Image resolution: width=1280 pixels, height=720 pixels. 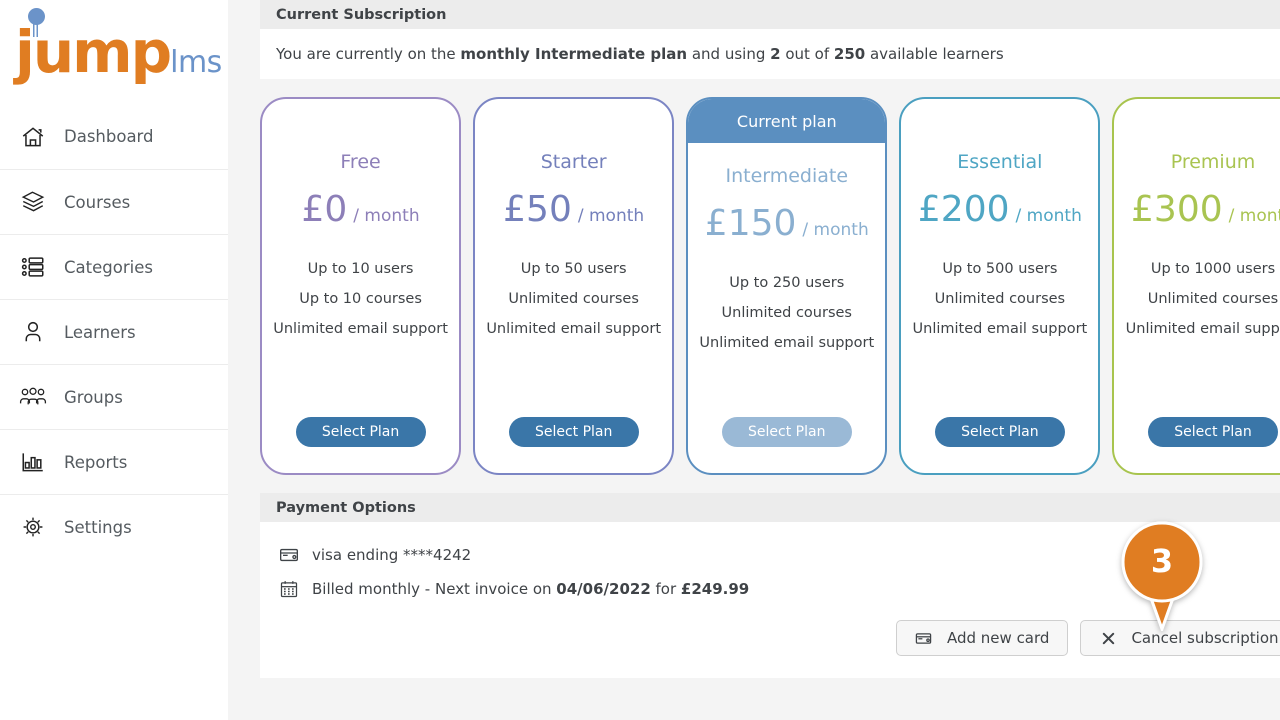 What do you see at coordinates (574, 54) in the screenshot?
I see `summary-plan: monthly Intermediate plan` at bounding box center [574, 54].